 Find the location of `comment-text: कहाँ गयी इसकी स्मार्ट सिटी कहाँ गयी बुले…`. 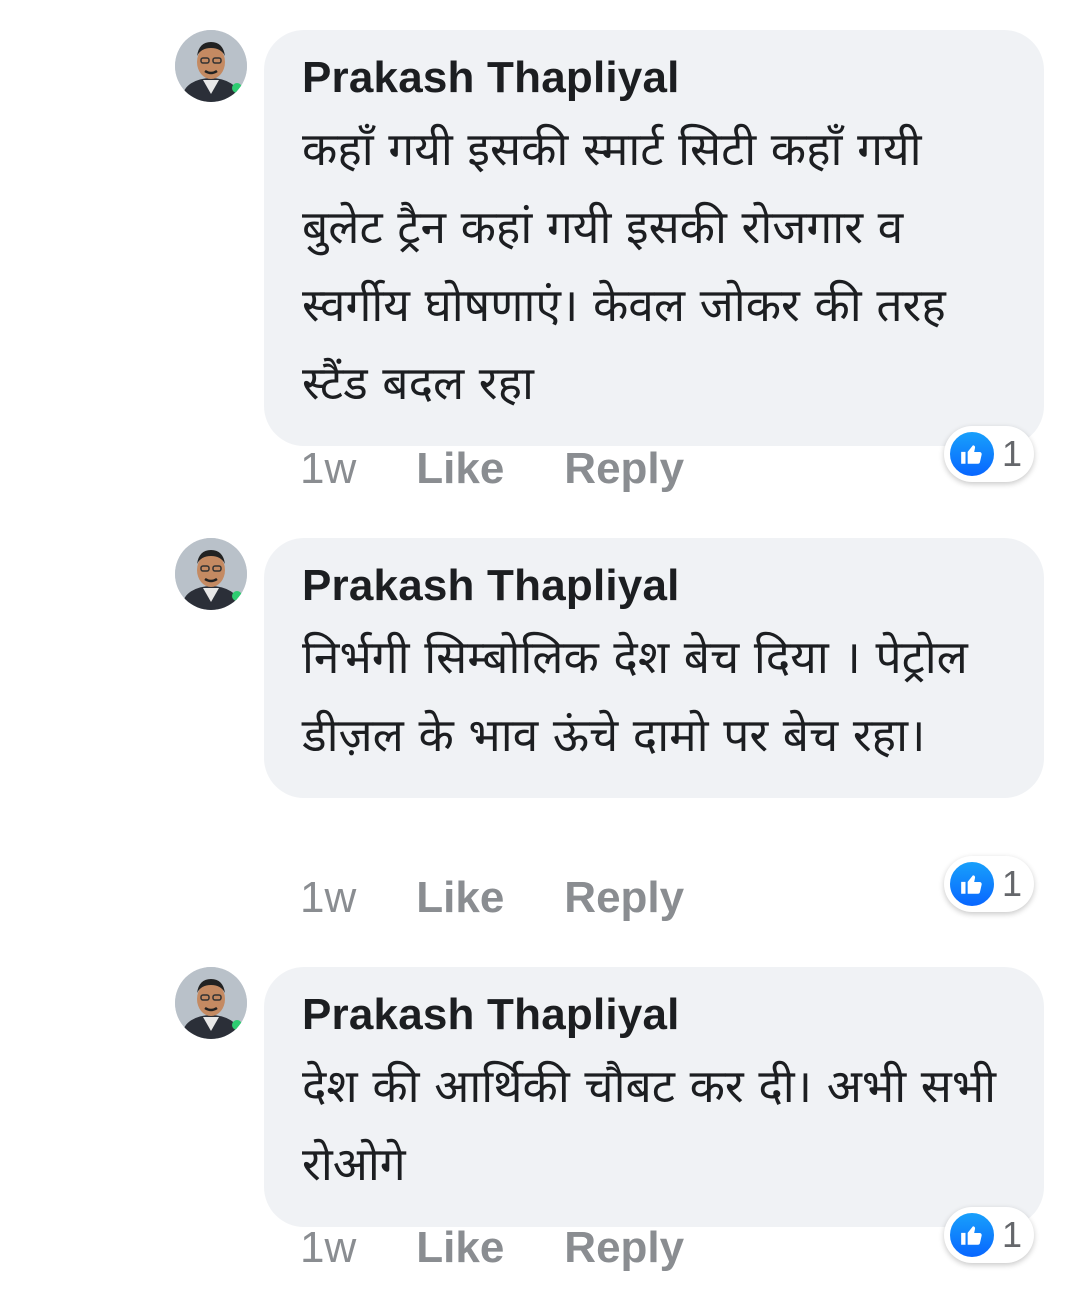

comment-text: कहाँ गयी इसकी स्मार्ट सिटी कहाँ गयी बुले… is located at coordinates (624, 266).